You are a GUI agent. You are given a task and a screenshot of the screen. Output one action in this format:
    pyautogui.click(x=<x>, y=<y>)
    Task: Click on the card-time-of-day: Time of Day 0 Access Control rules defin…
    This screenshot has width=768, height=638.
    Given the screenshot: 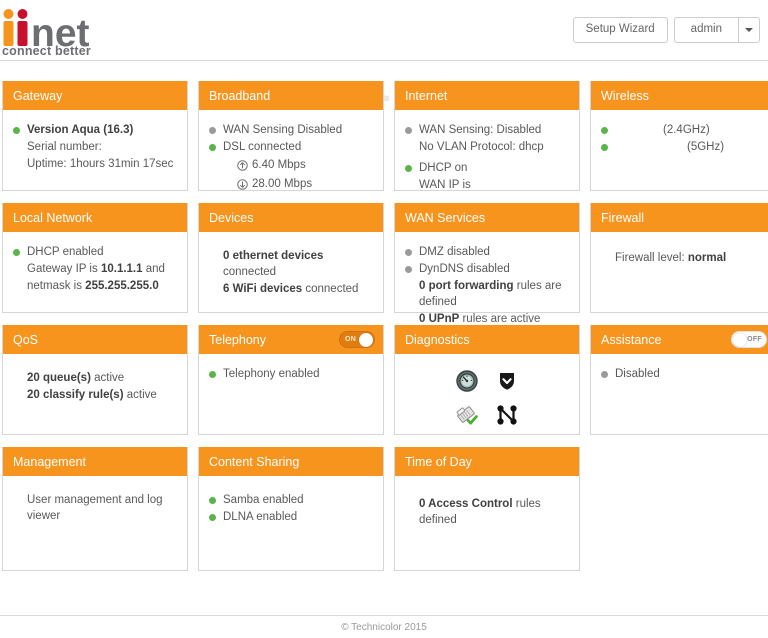 What is the action you would take?
    pyautogui.click(x=487, y=509)
    